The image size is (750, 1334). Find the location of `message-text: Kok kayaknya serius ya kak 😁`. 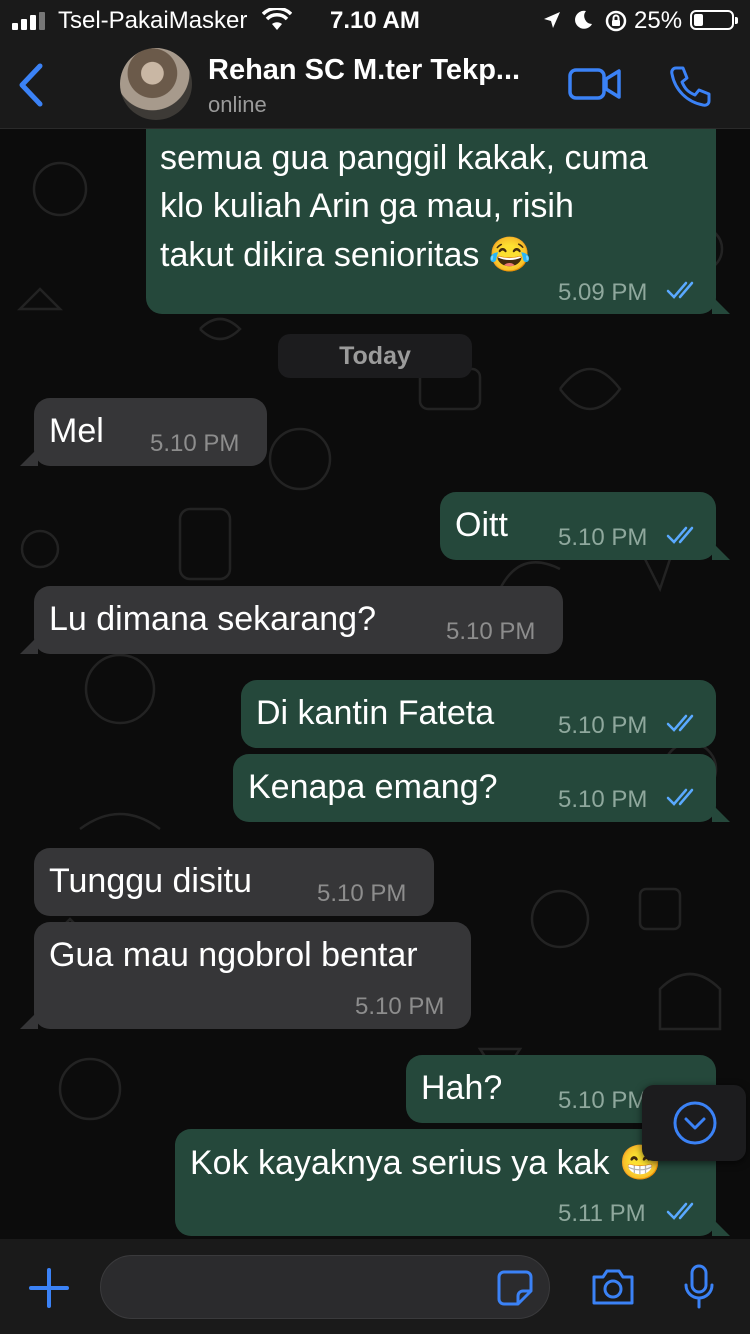

message-text: Kok kayaknya serius ya kak 😁 is located at coordinates (426, 1163).